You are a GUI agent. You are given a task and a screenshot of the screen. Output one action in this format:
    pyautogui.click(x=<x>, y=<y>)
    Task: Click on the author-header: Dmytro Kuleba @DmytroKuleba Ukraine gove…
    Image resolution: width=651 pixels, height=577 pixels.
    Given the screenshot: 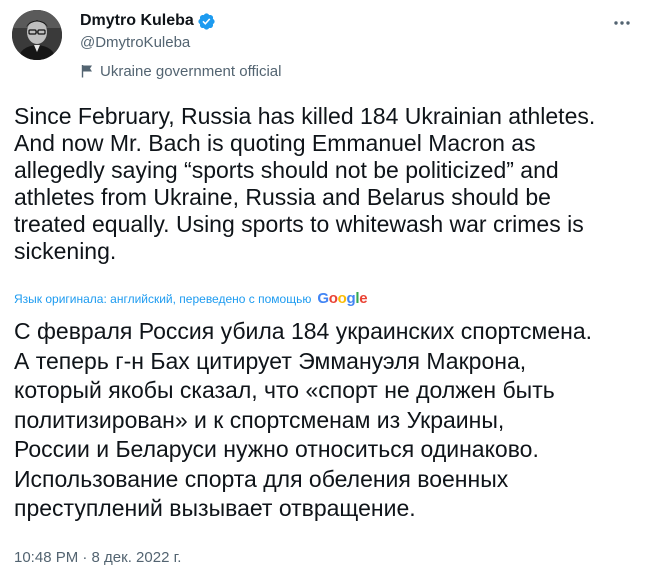 What is the action you would take?
    pyautogui.click(x=180, y=45)
    